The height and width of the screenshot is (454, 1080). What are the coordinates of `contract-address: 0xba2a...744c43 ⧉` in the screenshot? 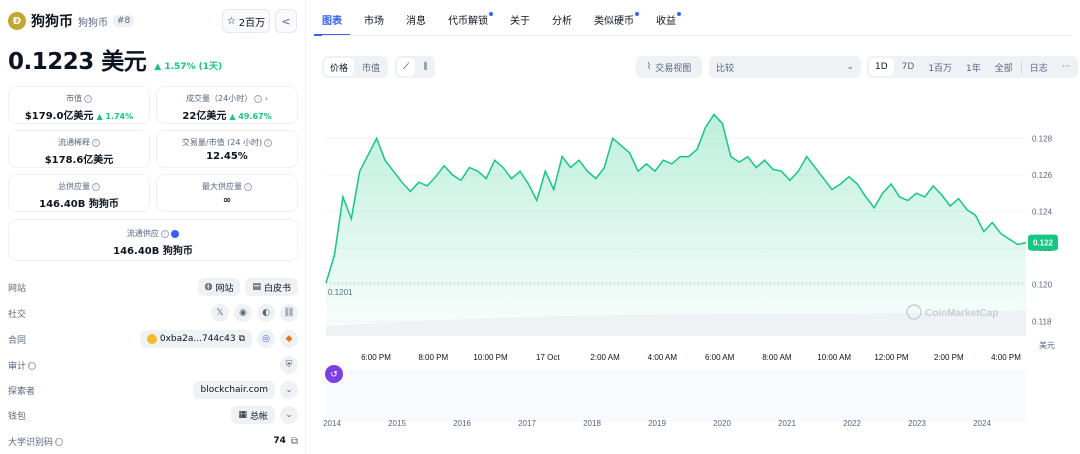 It's located at (195, 339).